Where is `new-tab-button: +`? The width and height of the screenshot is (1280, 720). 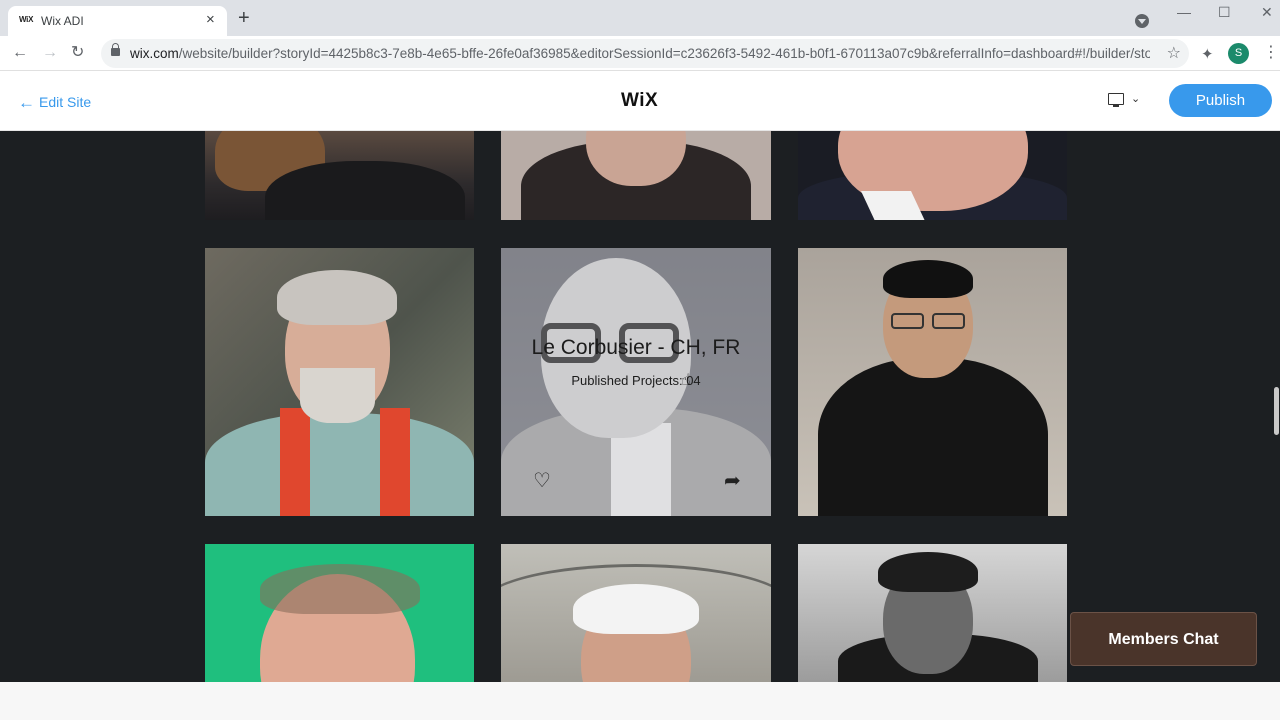
new-tab-button: + is located at coordinates (244, 18).